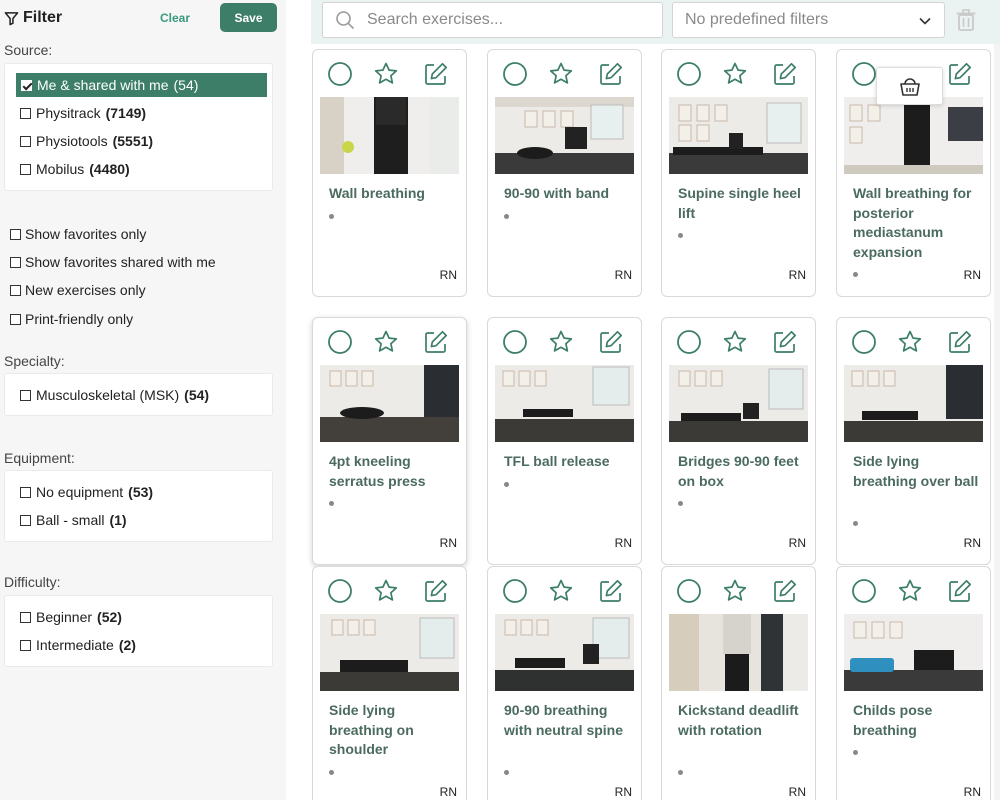 Image resolution: width=1000 pixels, height=800 pixels. I want to click on equipment-option-none: No equipment (53), so click(86, 492).